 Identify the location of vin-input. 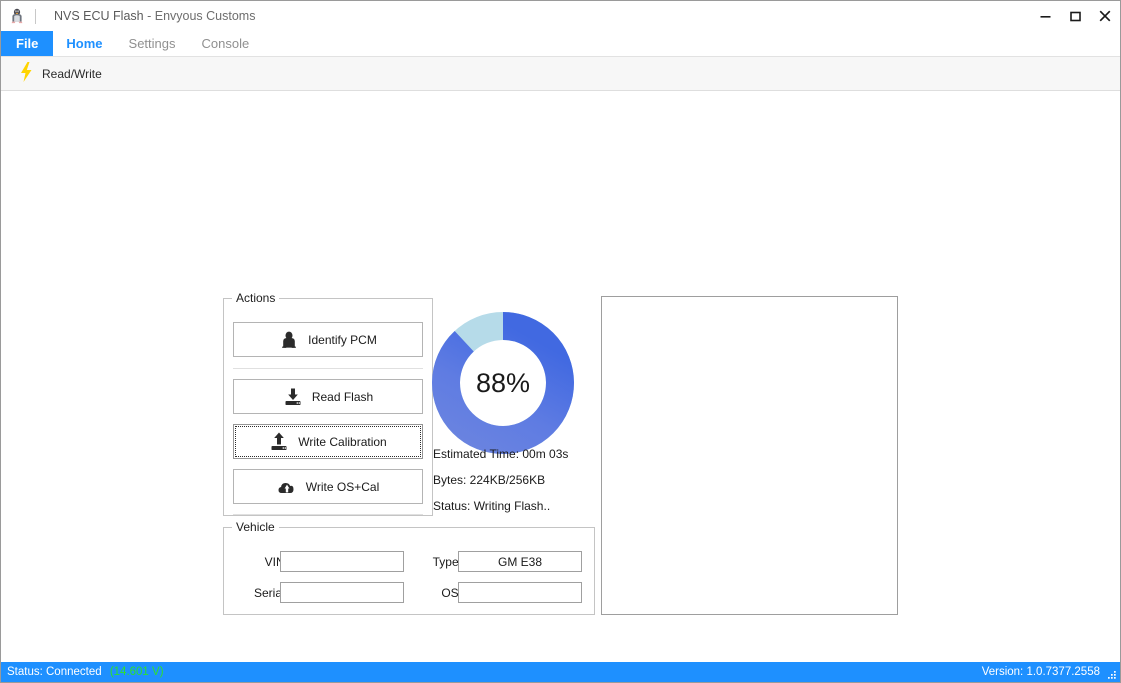
(342, 561).